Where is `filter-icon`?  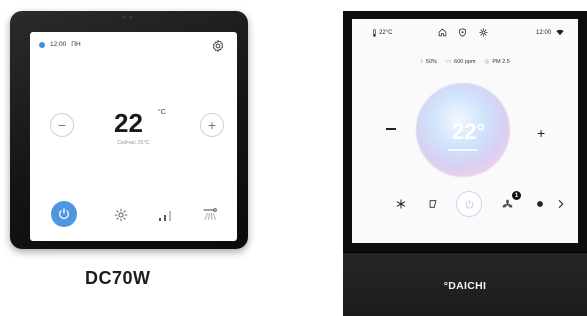
filter-icon is located at coordinates (433, 204).